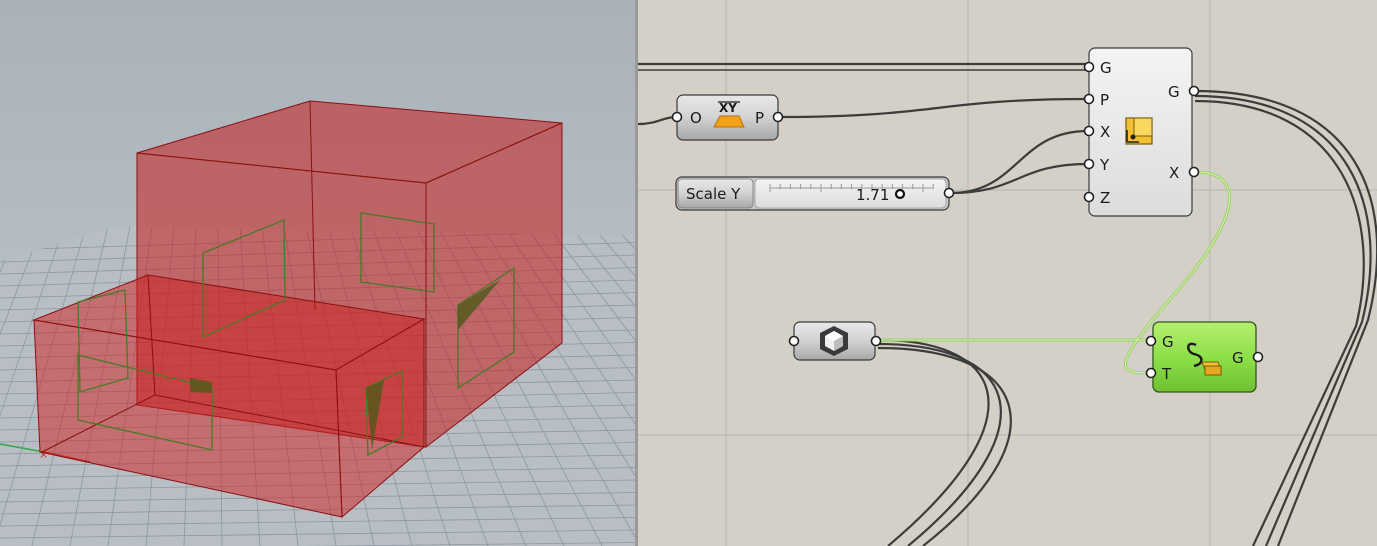 This screenshot has height=546, width=1377. What do you see at coordinates (778, 117) in the screenshot?
I see `plane-output-port` at bounding box center [778, 117].